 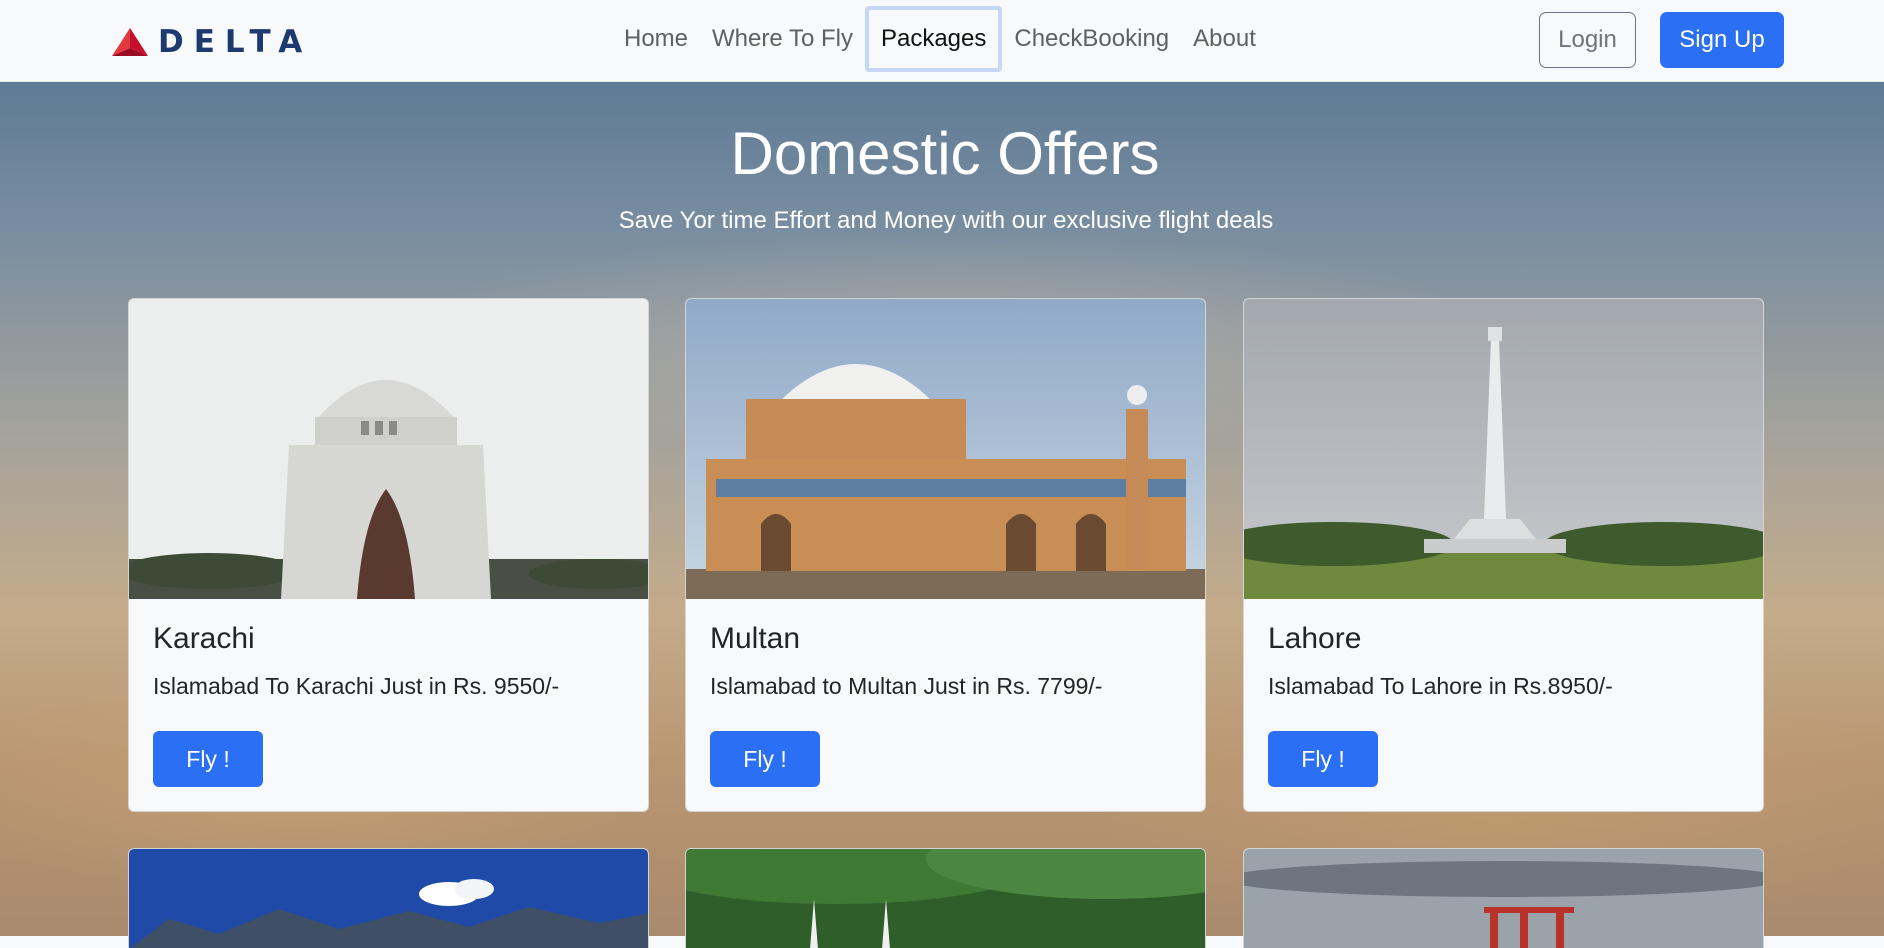 What do you see at coordinates (945, 449) in the screenshot?
I see `multan-image` at bounding box center [945, 449].